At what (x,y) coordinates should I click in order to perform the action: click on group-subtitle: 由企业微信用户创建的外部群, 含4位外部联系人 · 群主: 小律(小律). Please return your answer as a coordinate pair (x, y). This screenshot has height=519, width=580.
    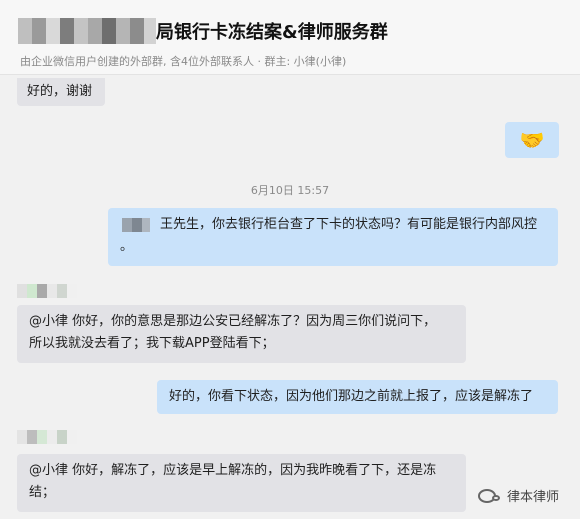
    Looking at the image, I should click on (183, 61).